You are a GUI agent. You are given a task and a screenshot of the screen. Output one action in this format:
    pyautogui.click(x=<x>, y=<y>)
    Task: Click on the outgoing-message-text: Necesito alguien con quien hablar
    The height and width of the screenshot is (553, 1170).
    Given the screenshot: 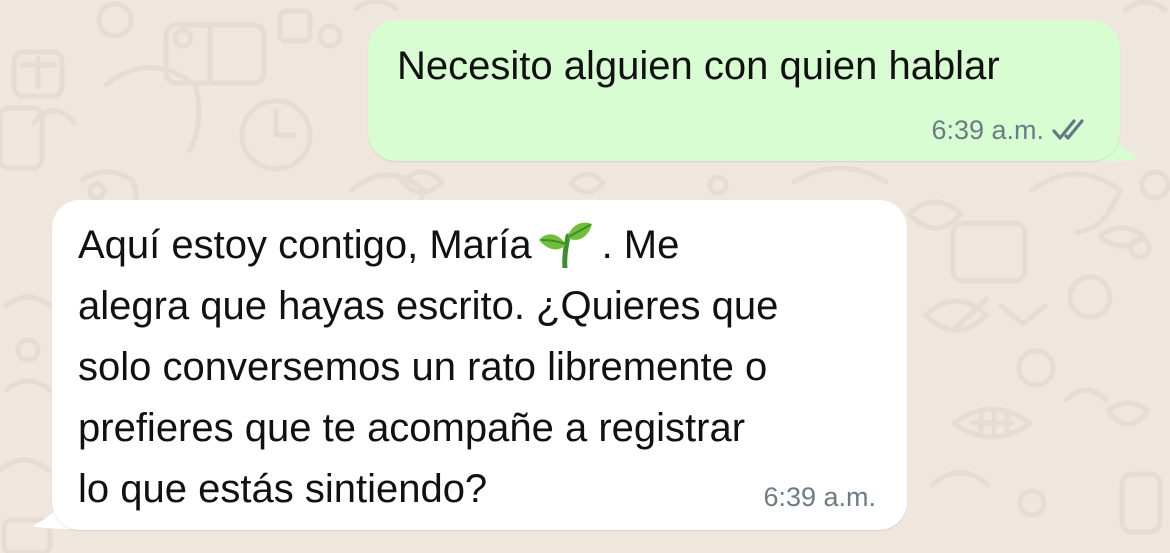 What is the action you would take?
    pyautogui.click(x=698, y=66)
    